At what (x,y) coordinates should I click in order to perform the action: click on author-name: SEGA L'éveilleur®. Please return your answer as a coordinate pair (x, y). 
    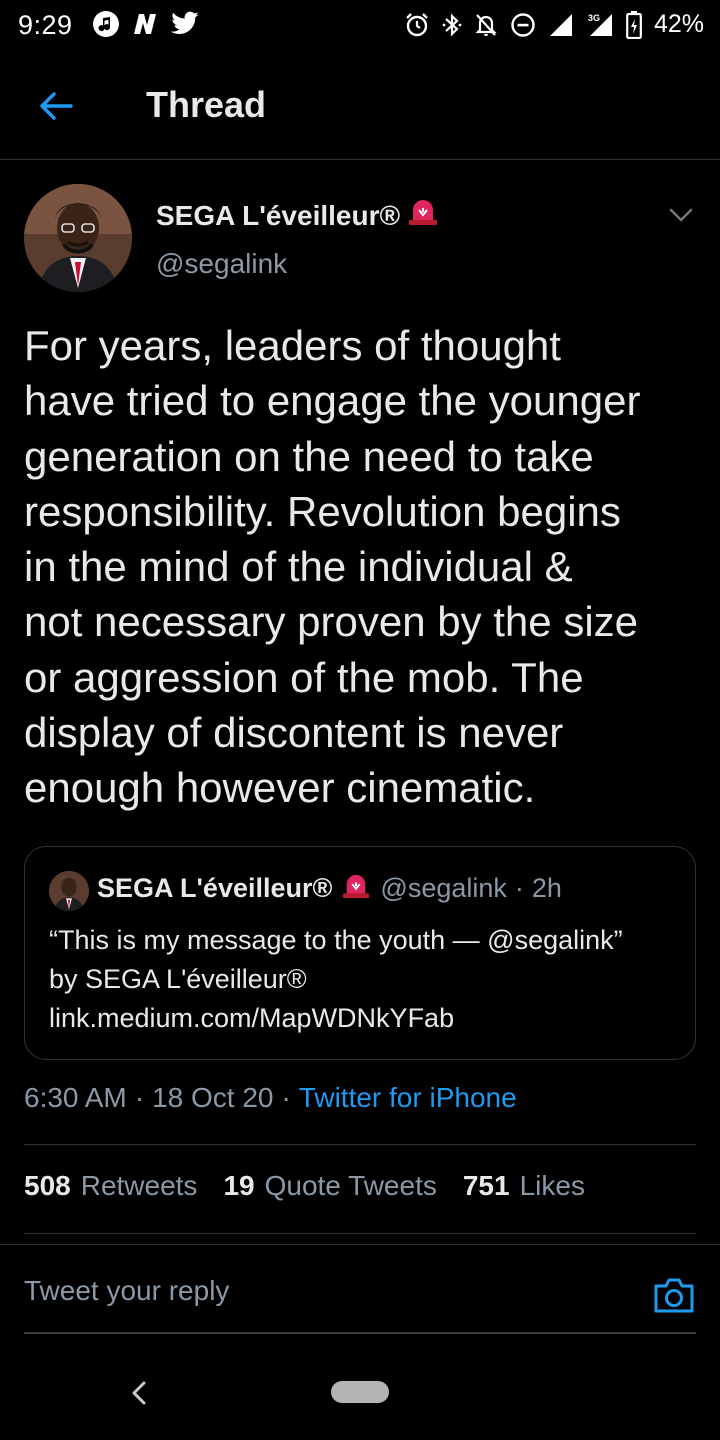
    Looking at the image, I should click on (278, 215).